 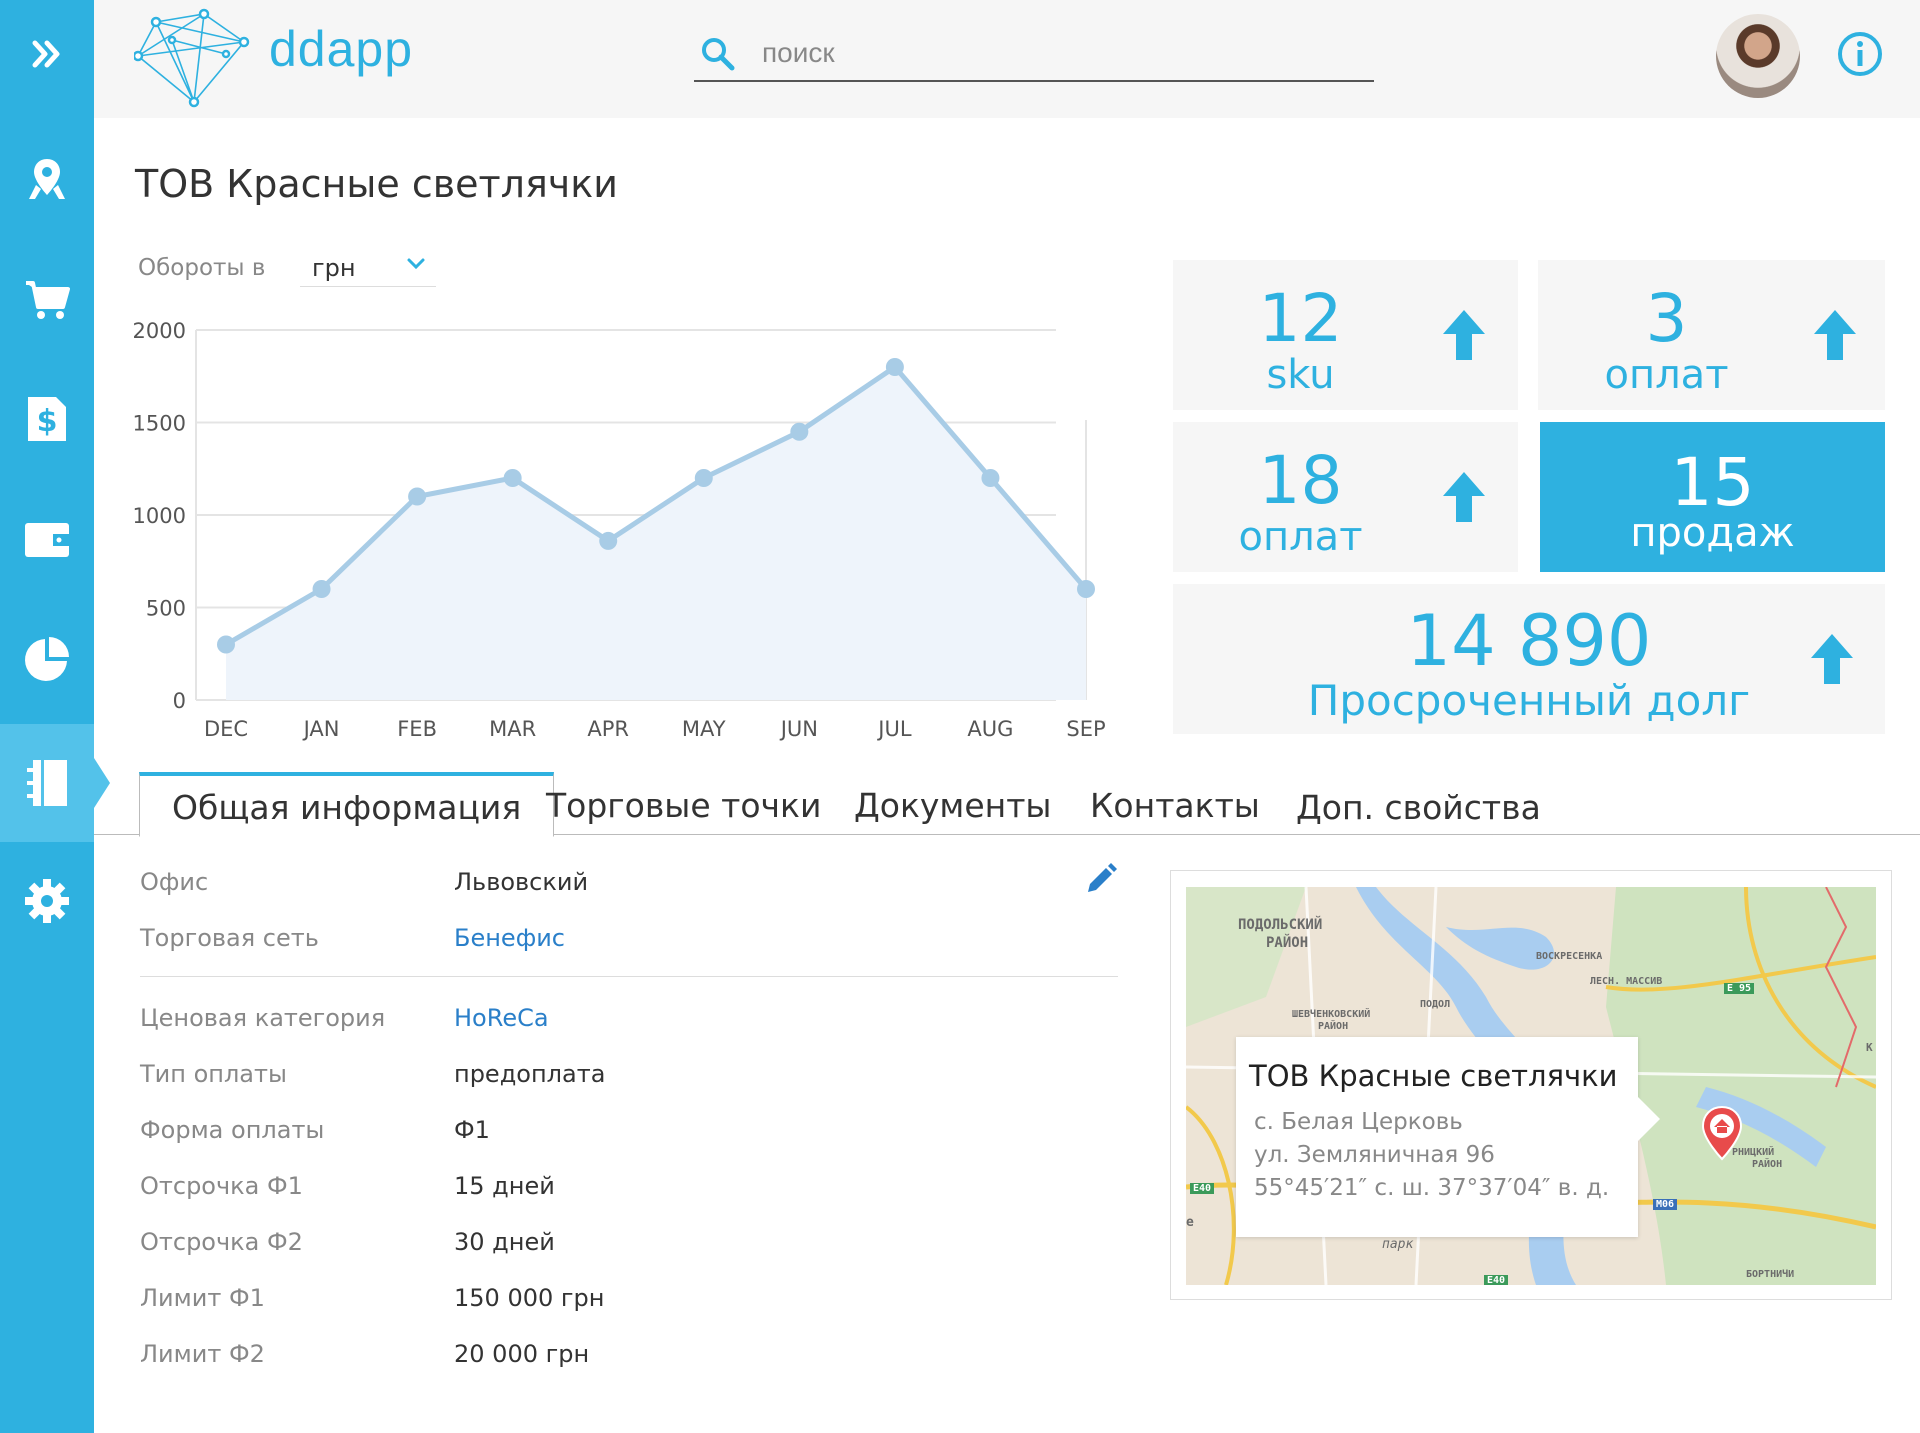 What do you see at coordinates (347, 804) in the screenshot?
I see `tab-general-info: Общая информация` at bounding box center [347, 804].